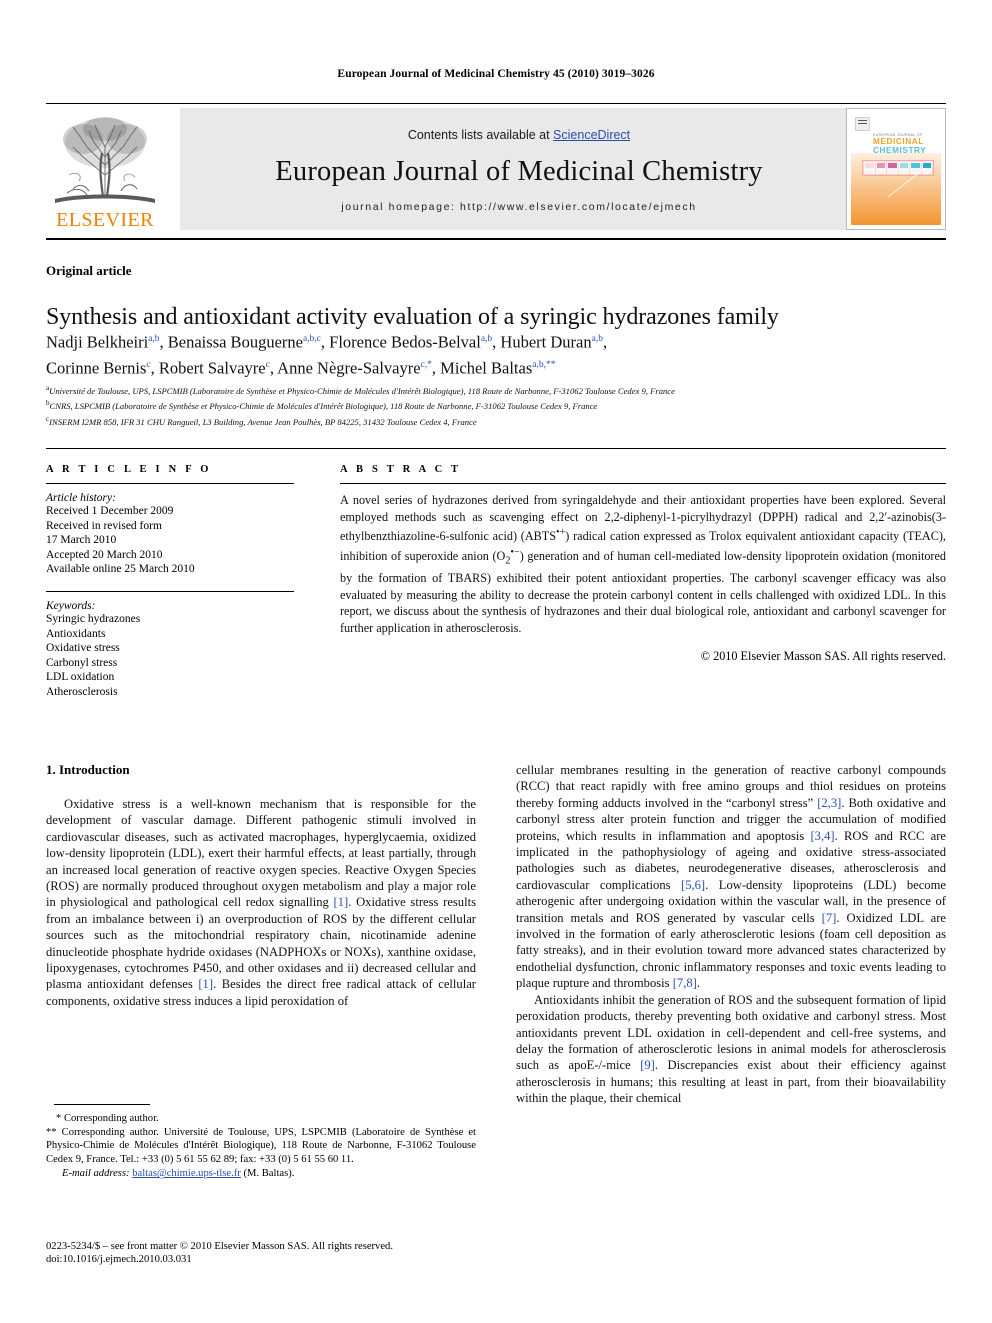 The image size is (992, 1323). I want to click on abstract-divider, so click(643, 483).